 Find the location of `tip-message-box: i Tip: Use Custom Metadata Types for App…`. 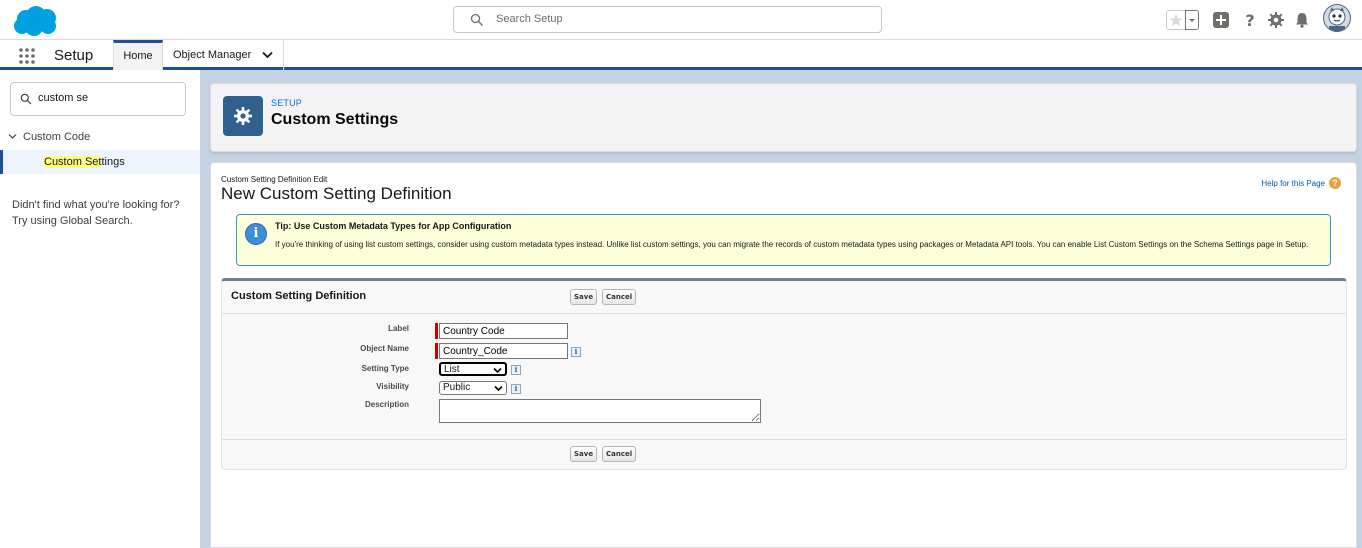

tip-message-box: i Tip: Use Custom Metadata Types for App… is located at coordinates (783, 240).